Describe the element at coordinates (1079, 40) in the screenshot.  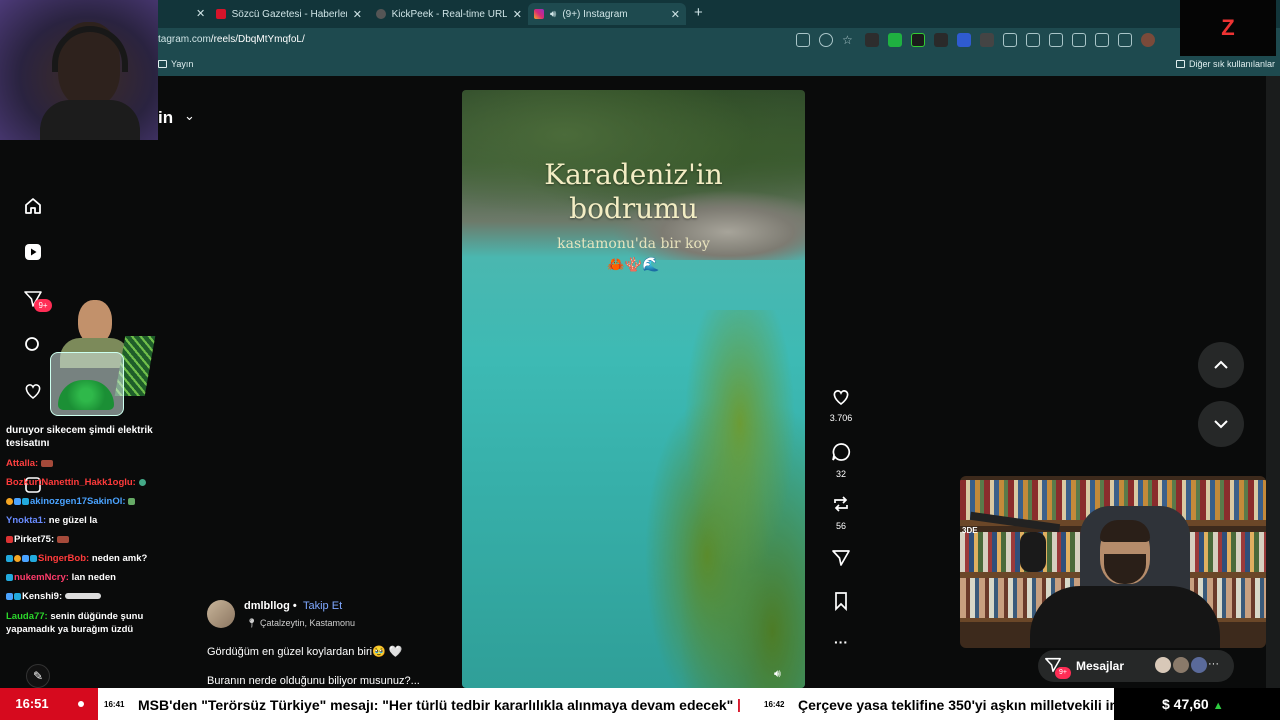
I see `collections-icon` at that location.